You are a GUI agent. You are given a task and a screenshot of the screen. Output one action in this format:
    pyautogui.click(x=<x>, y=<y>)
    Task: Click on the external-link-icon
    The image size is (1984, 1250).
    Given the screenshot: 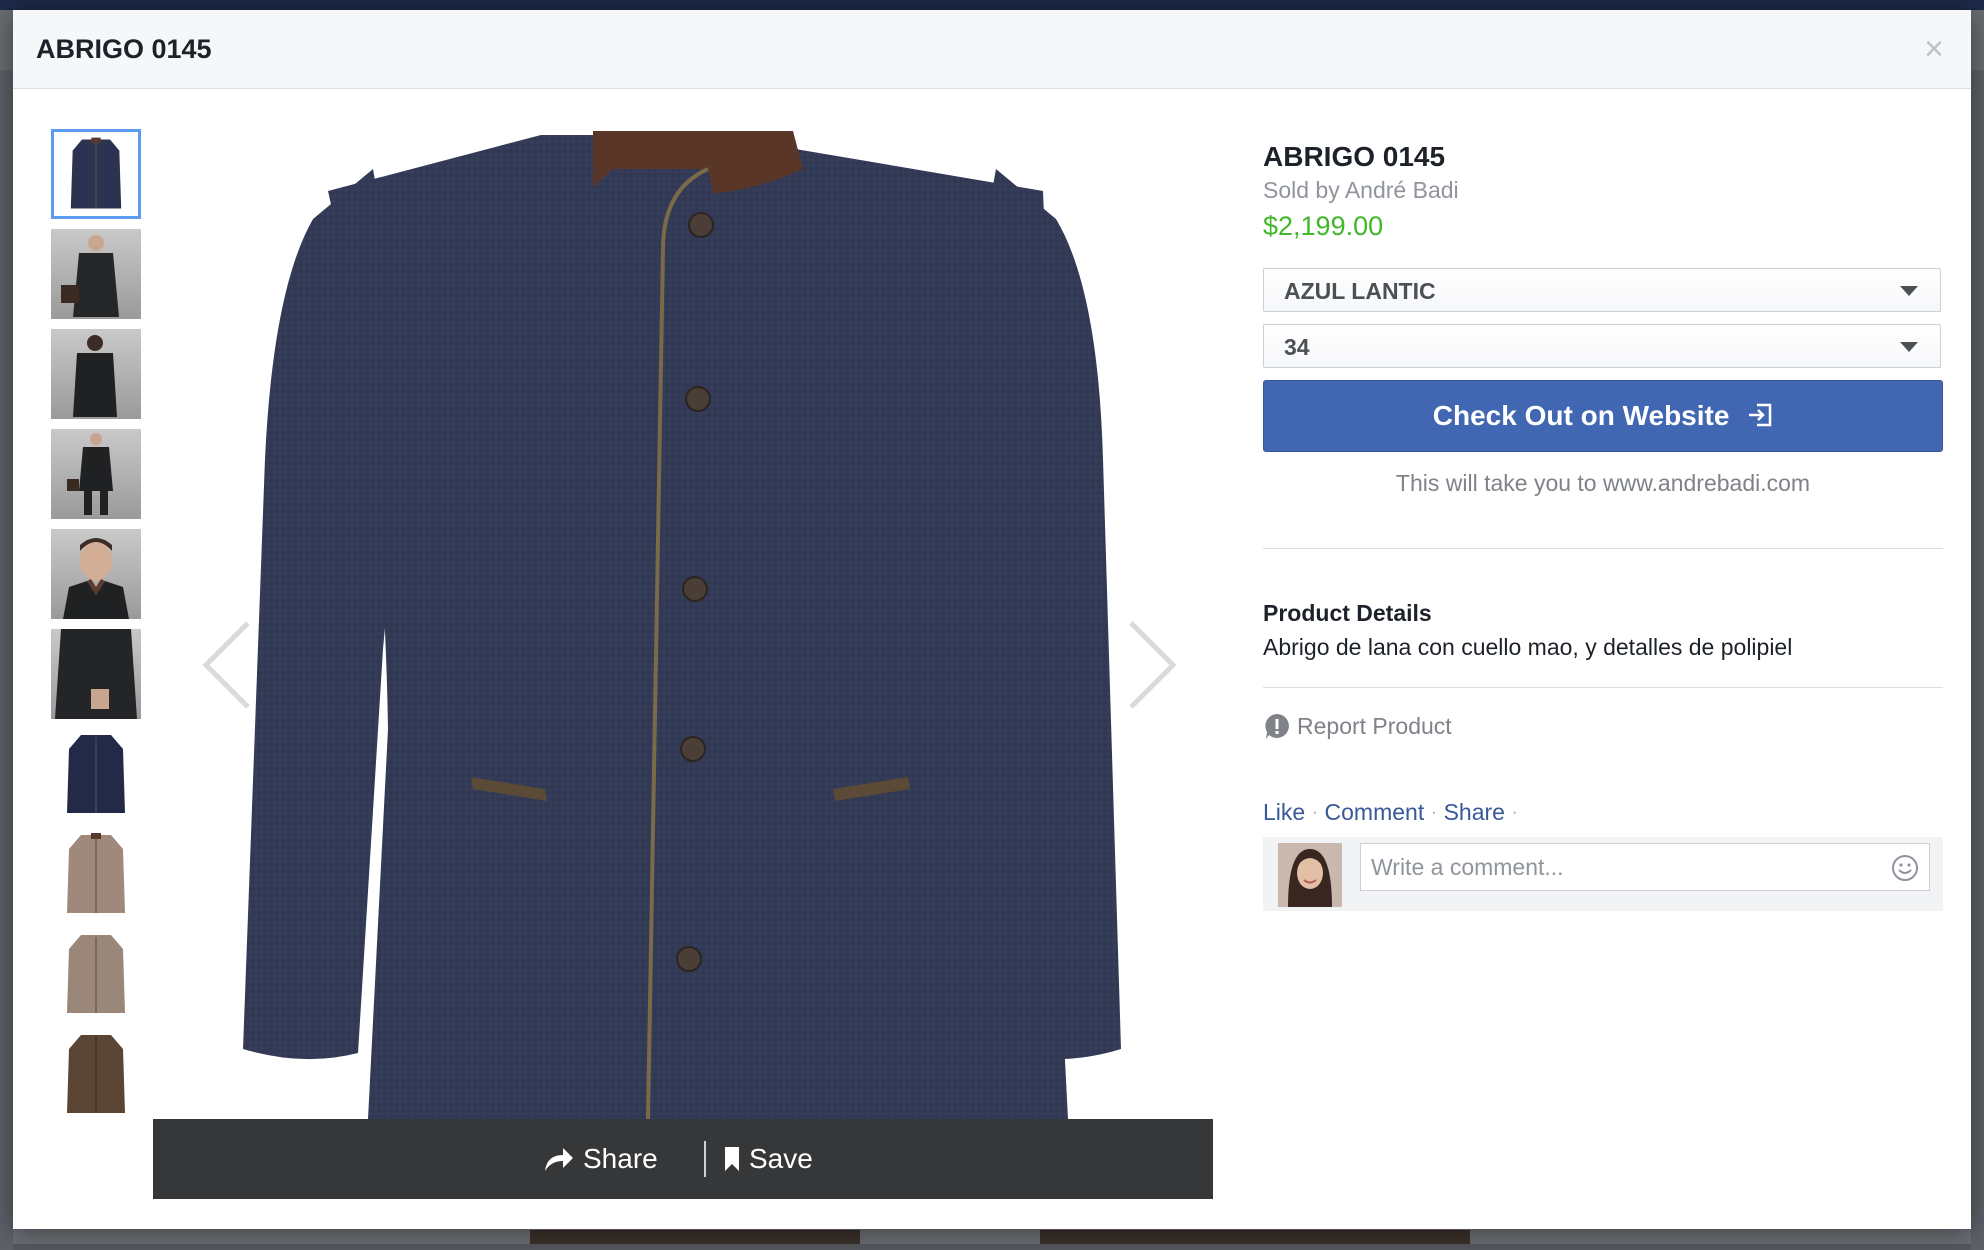 What is the action you would take?
    pyautogui.click(x=1760, y=414)
    